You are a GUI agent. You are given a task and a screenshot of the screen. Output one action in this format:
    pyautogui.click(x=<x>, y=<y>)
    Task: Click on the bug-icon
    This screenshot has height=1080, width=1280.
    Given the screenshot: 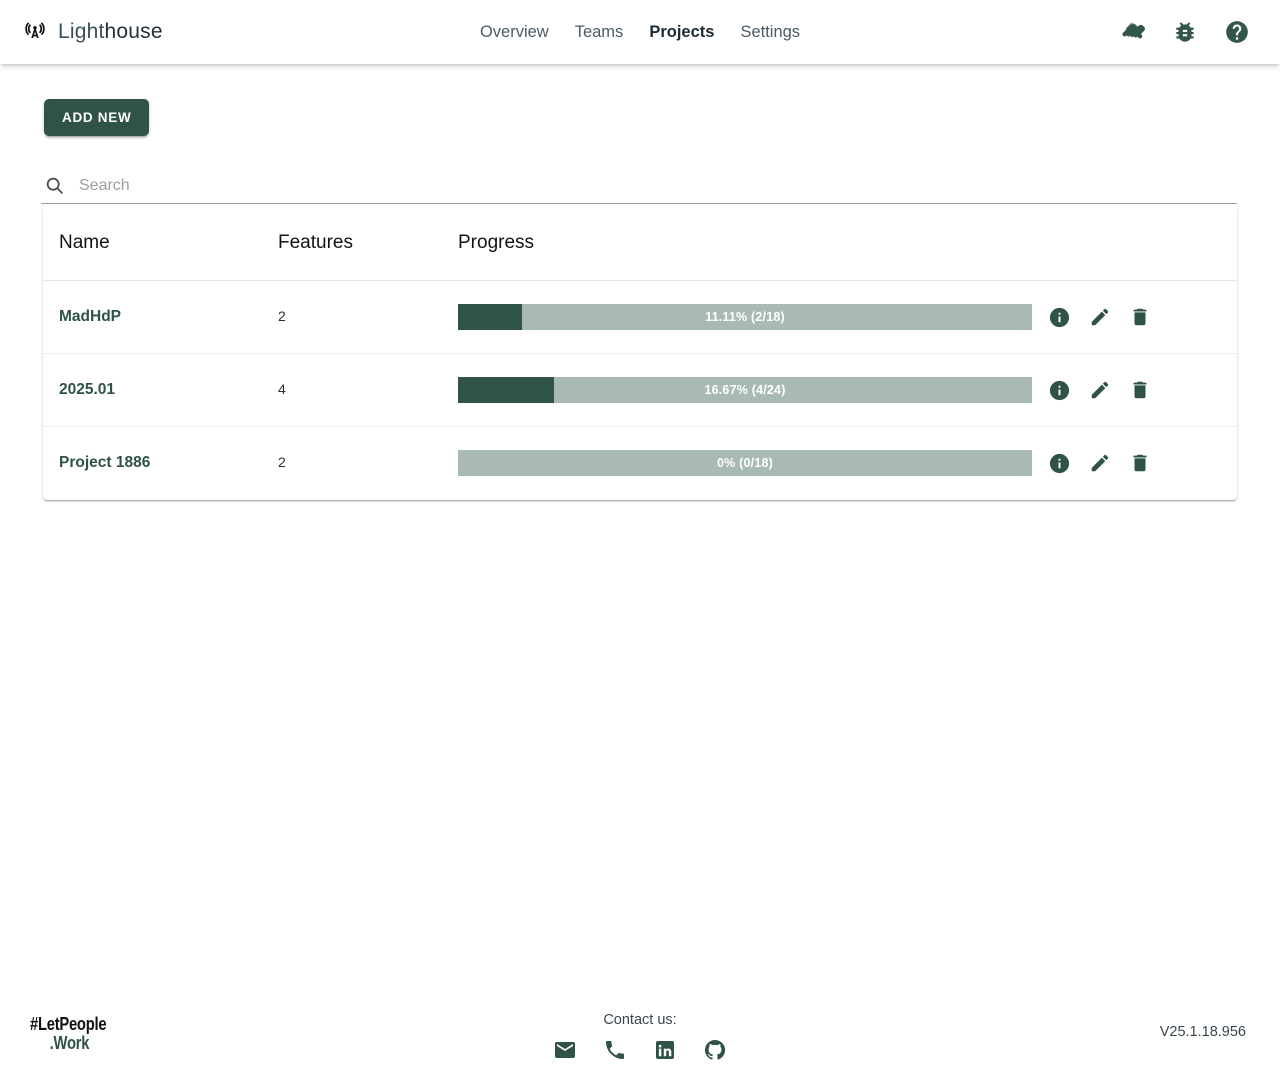 What is the action you would take?
    pyautogui.click(x=1185, y=32)
    